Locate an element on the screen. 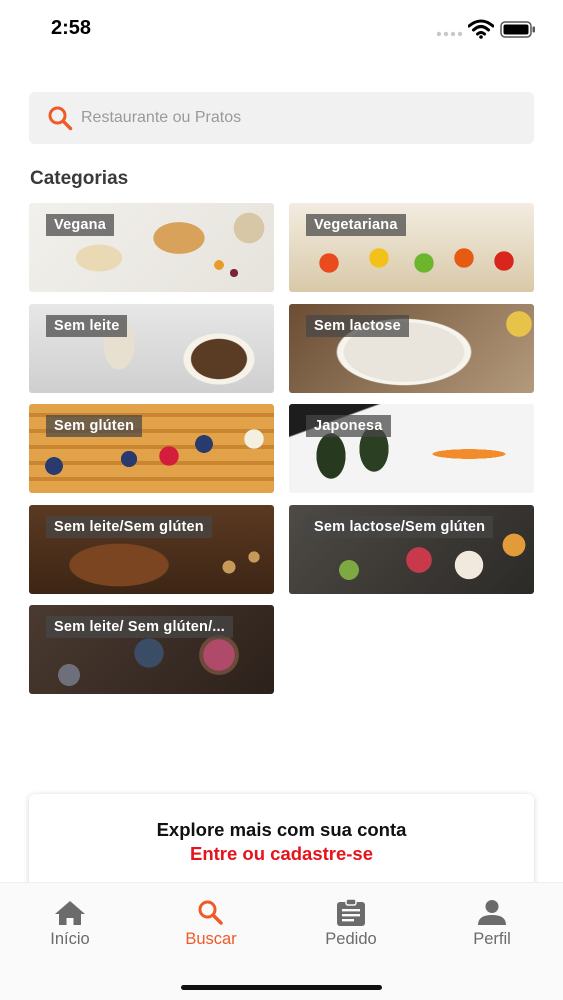  person-icon is located at coordinates (492, 912).